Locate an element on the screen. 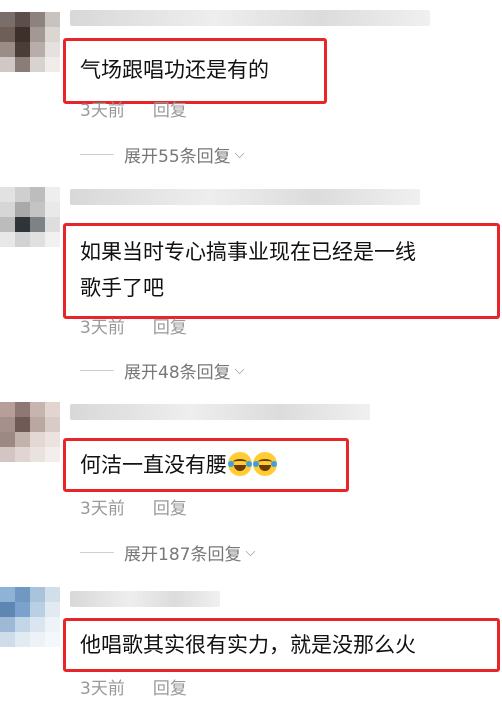  comment-text: 何洁一直没有腰 is located at coordinates (178, 465).